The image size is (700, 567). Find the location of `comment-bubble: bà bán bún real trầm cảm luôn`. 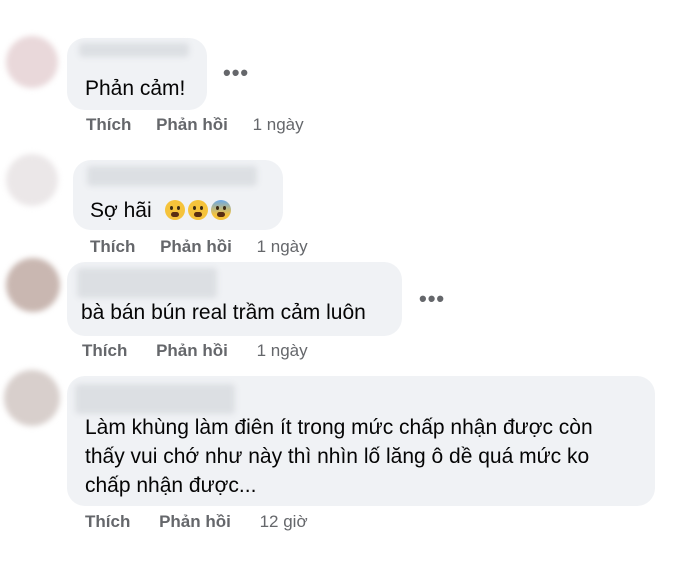

comment-bubble: bà bán bún real trầm cảm luôn is located at coordinates (234, 299).